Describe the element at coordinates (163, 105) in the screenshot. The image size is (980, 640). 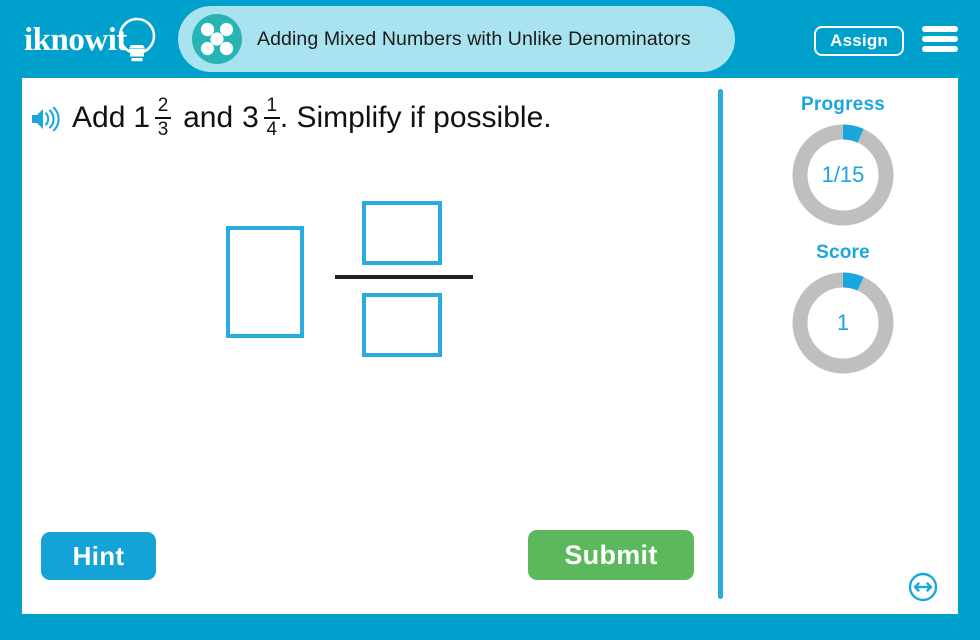
I see `operand-1-numerator: 2` at that location.